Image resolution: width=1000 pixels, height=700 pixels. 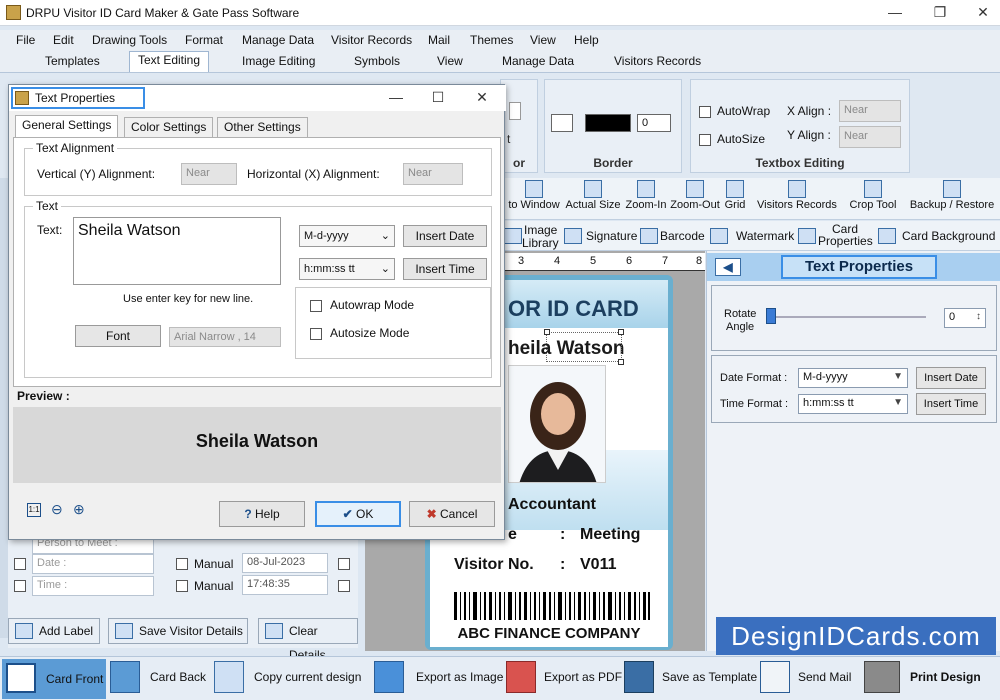 What do you see at coordinates (344, 586) in the screenshot?
I see `time-toggle-checkbox` at bounding box center [344, 586].